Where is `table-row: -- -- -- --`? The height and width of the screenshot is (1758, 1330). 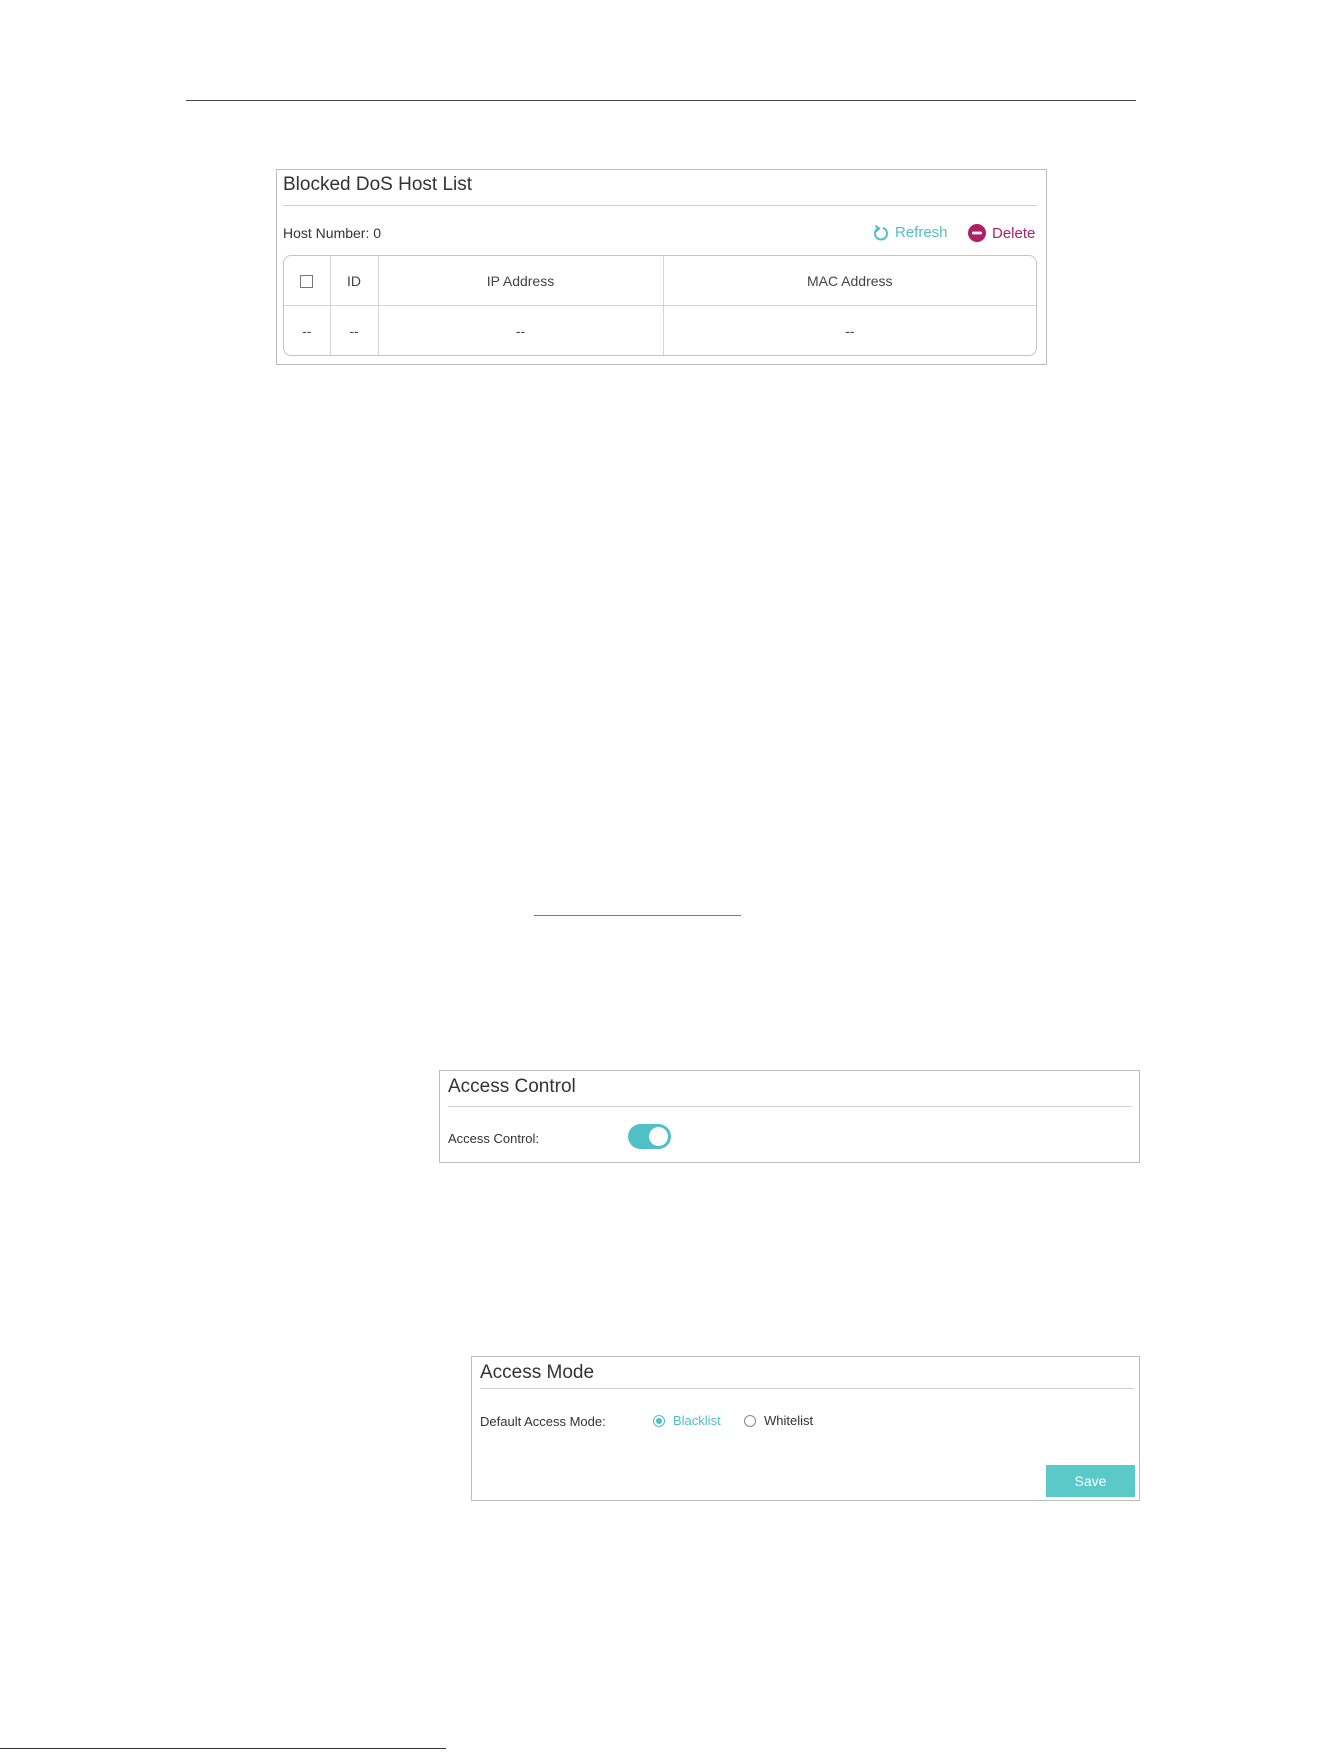
table-row: -- -- -- -- is located at coordinates (660, 330).